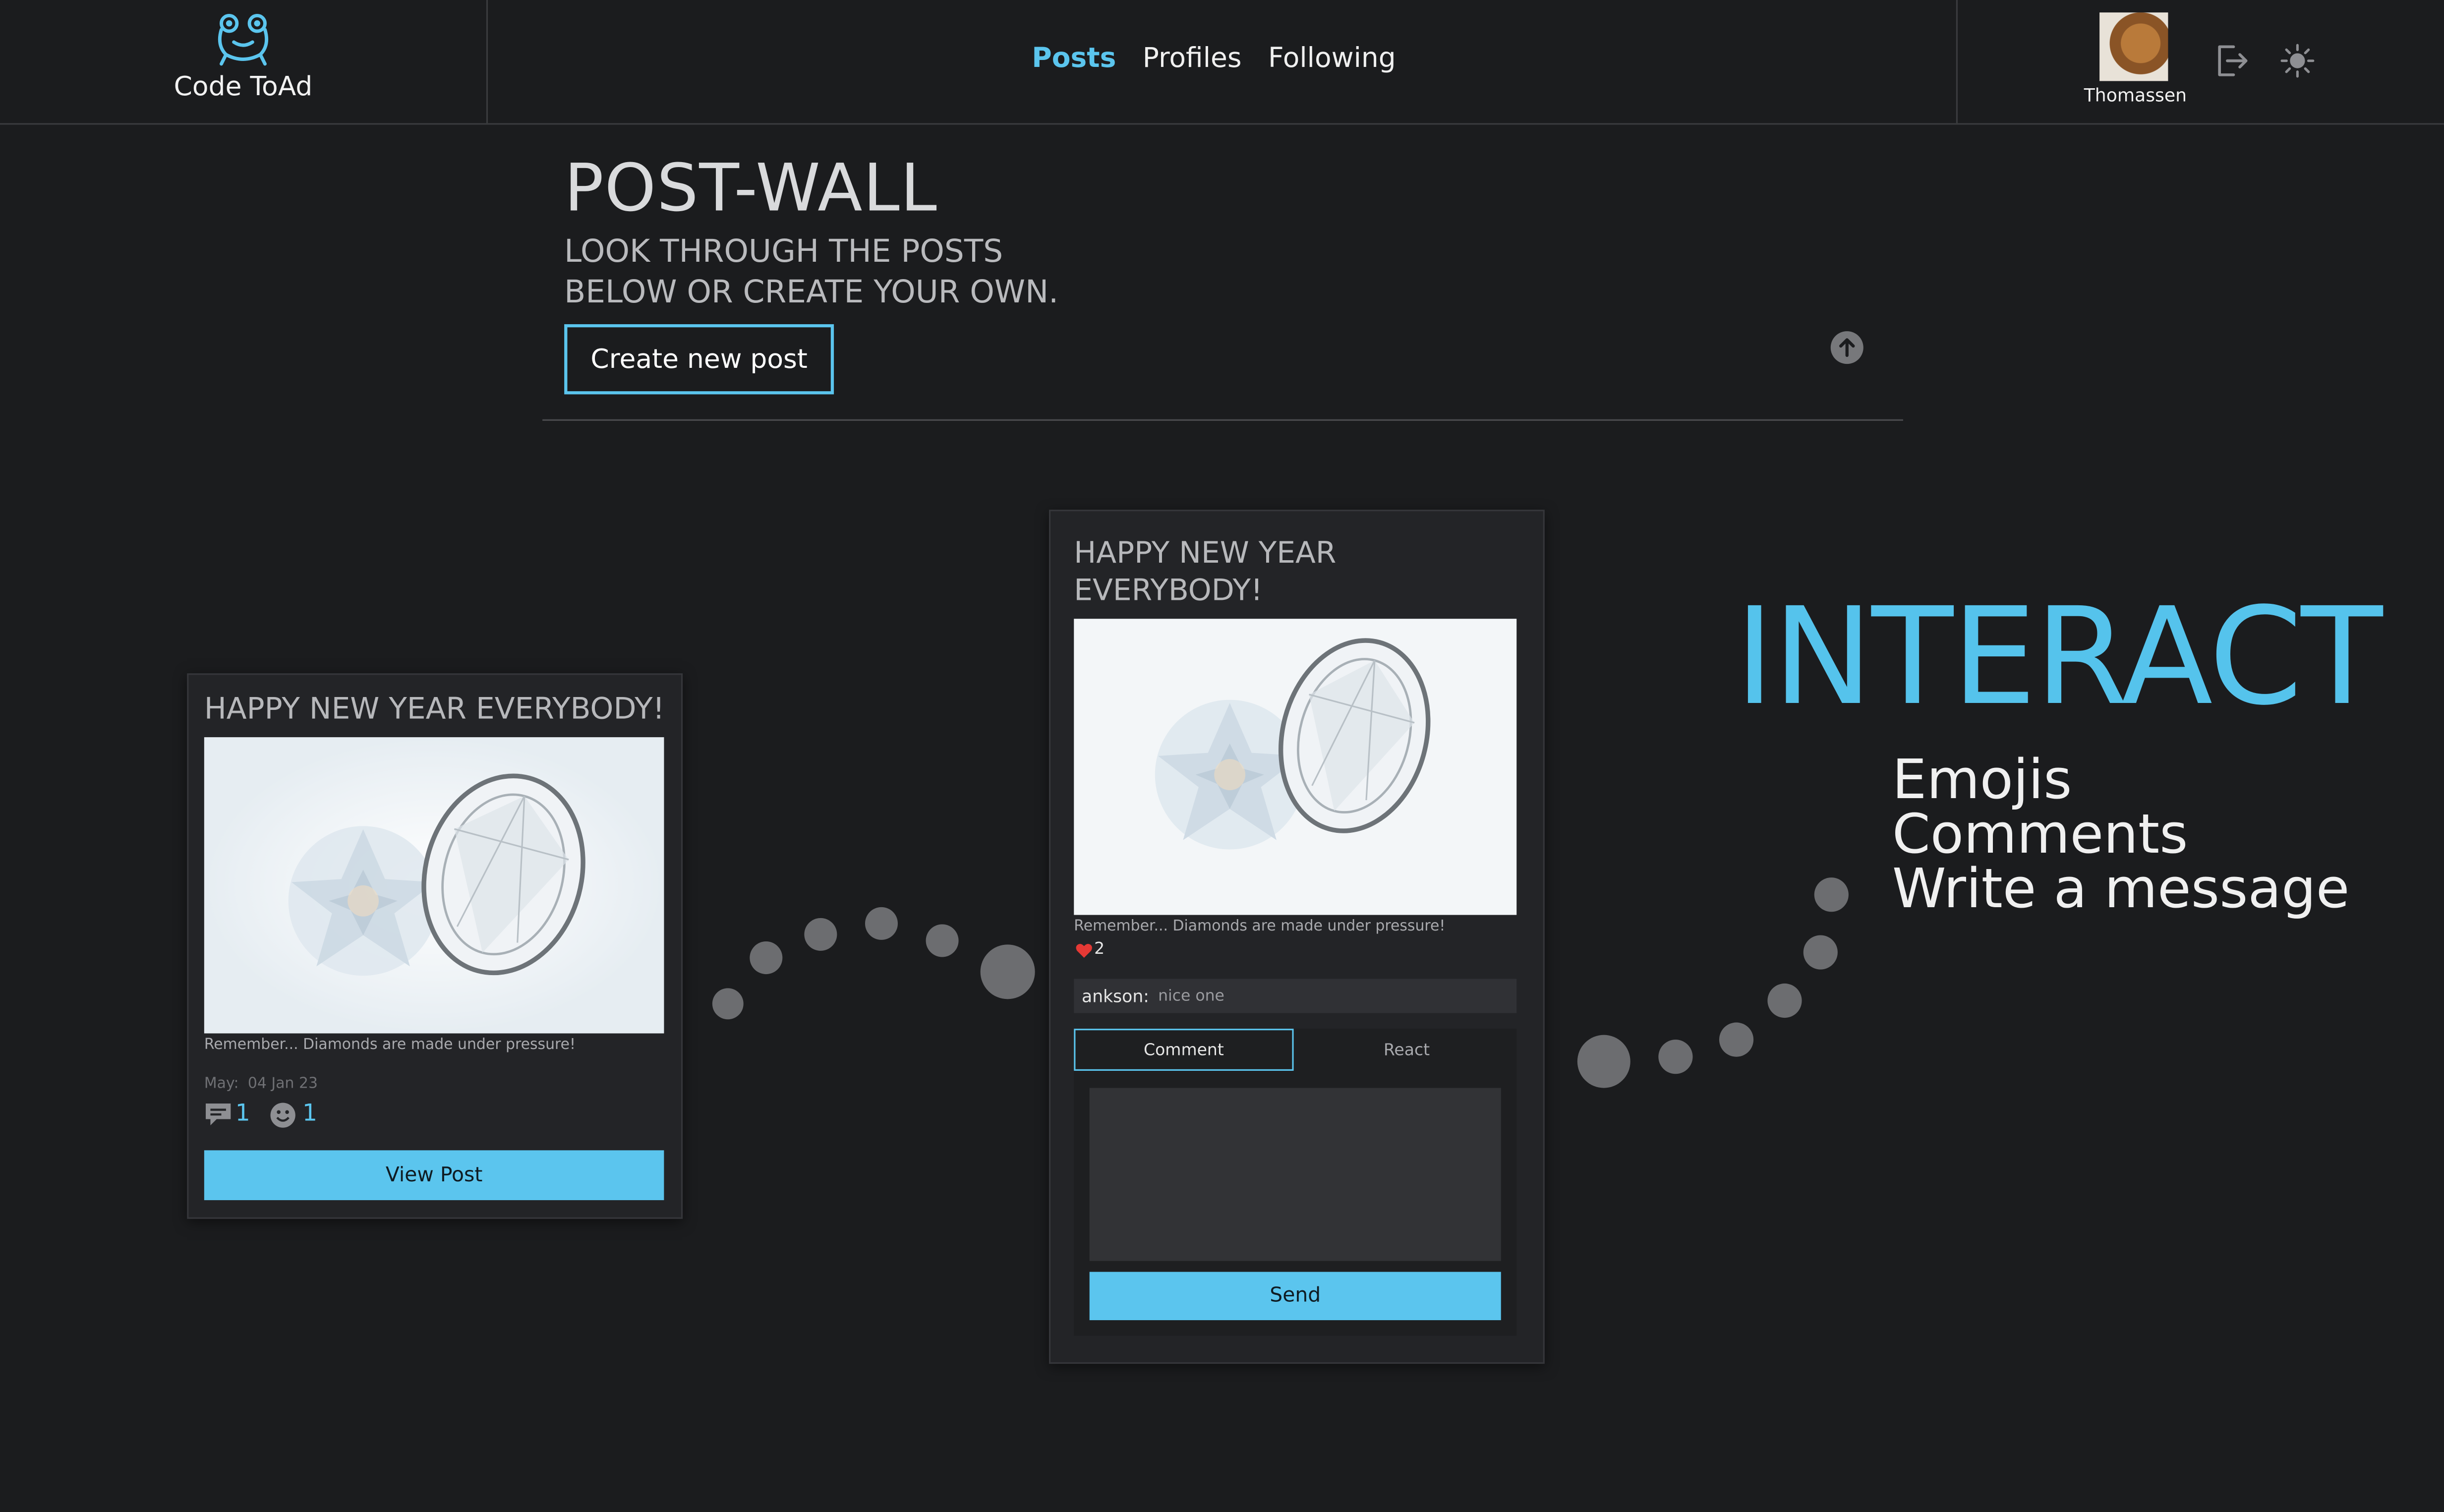  Describe the element at coordinates (244, 39) in the screenshot. I see `frog-icon` at that location.